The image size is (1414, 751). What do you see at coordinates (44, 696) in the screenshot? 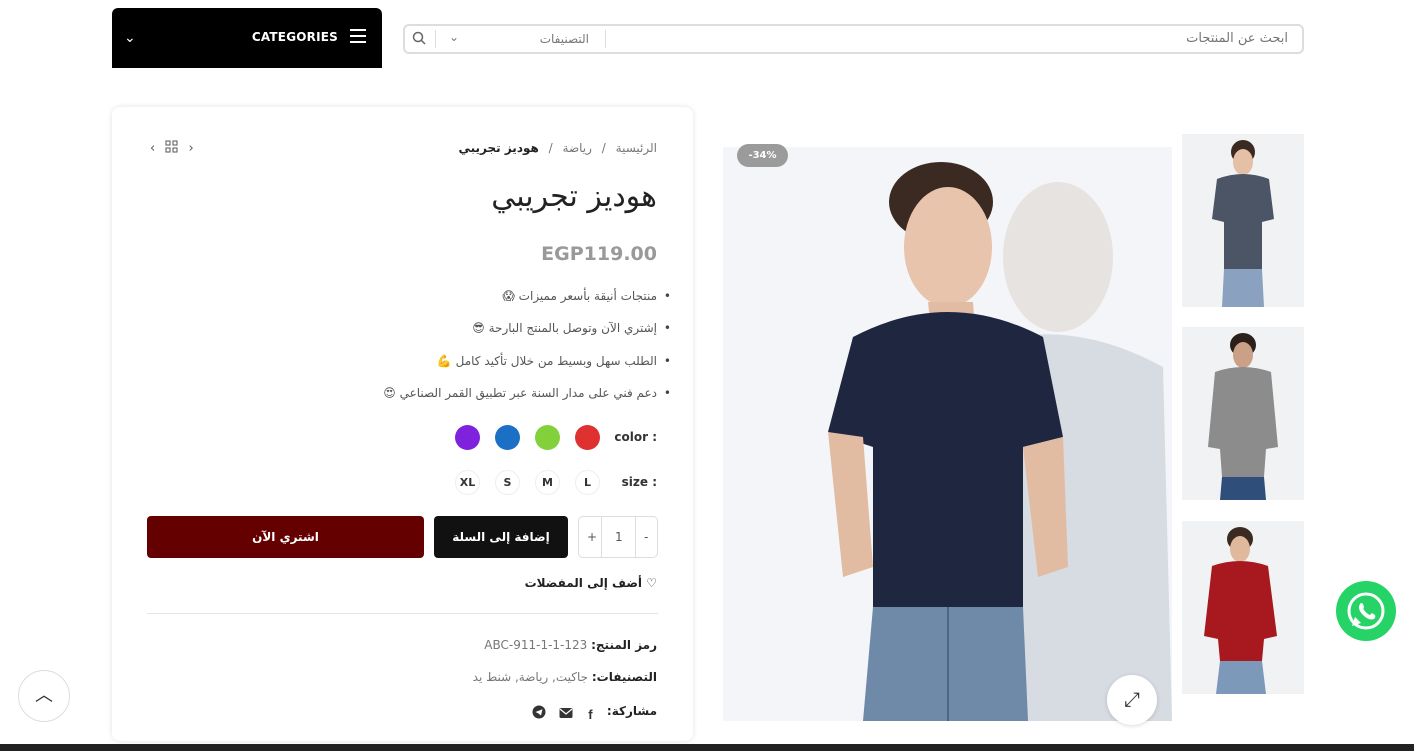
I see `arrow-up-icon: ︿` at bounding box center [44, 696].